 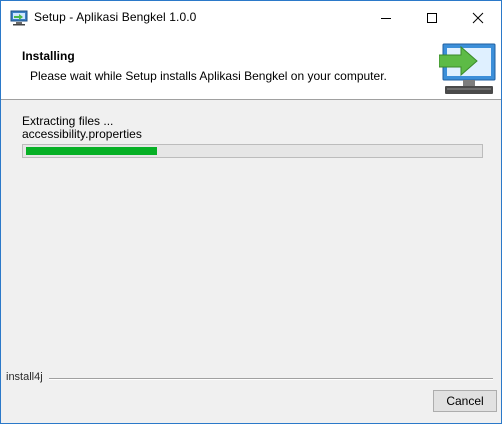 I want to click on close-button, so click(x=478, y=18).